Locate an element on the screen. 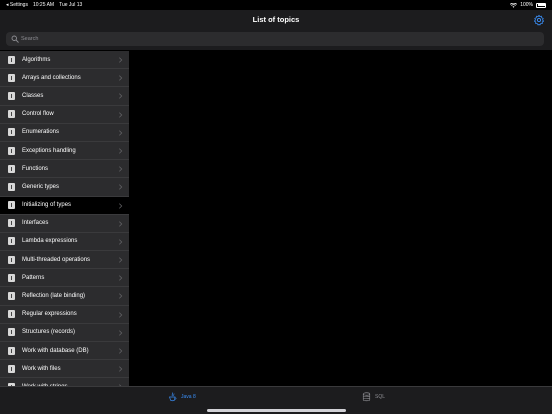 The height and width of the screenshot is (414, 552). search-container is located at coordinates (276, 39).